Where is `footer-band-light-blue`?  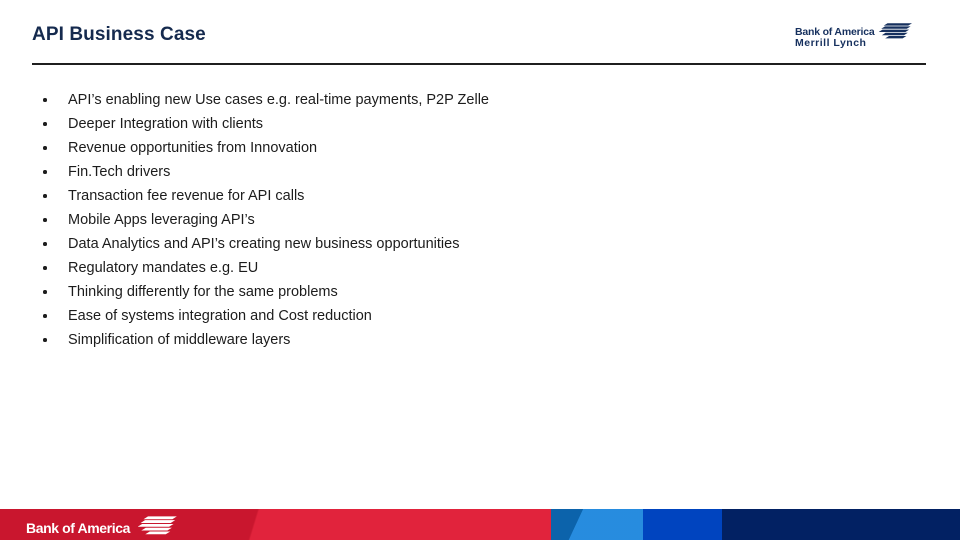 footer-band-light-blue is located at coordinates (597, 524).